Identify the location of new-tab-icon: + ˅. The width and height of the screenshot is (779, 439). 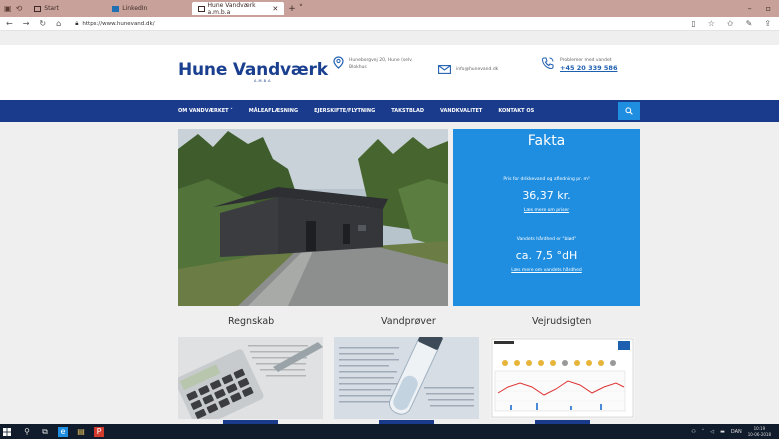
(295, 9).